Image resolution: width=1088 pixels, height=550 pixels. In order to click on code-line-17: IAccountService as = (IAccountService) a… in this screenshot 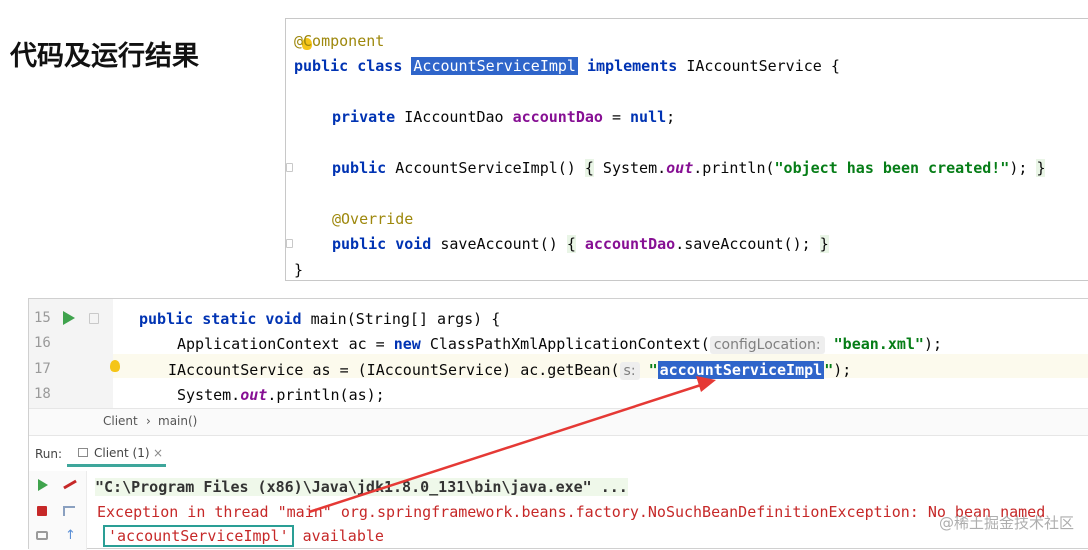, I will do `click(510, 370)`.